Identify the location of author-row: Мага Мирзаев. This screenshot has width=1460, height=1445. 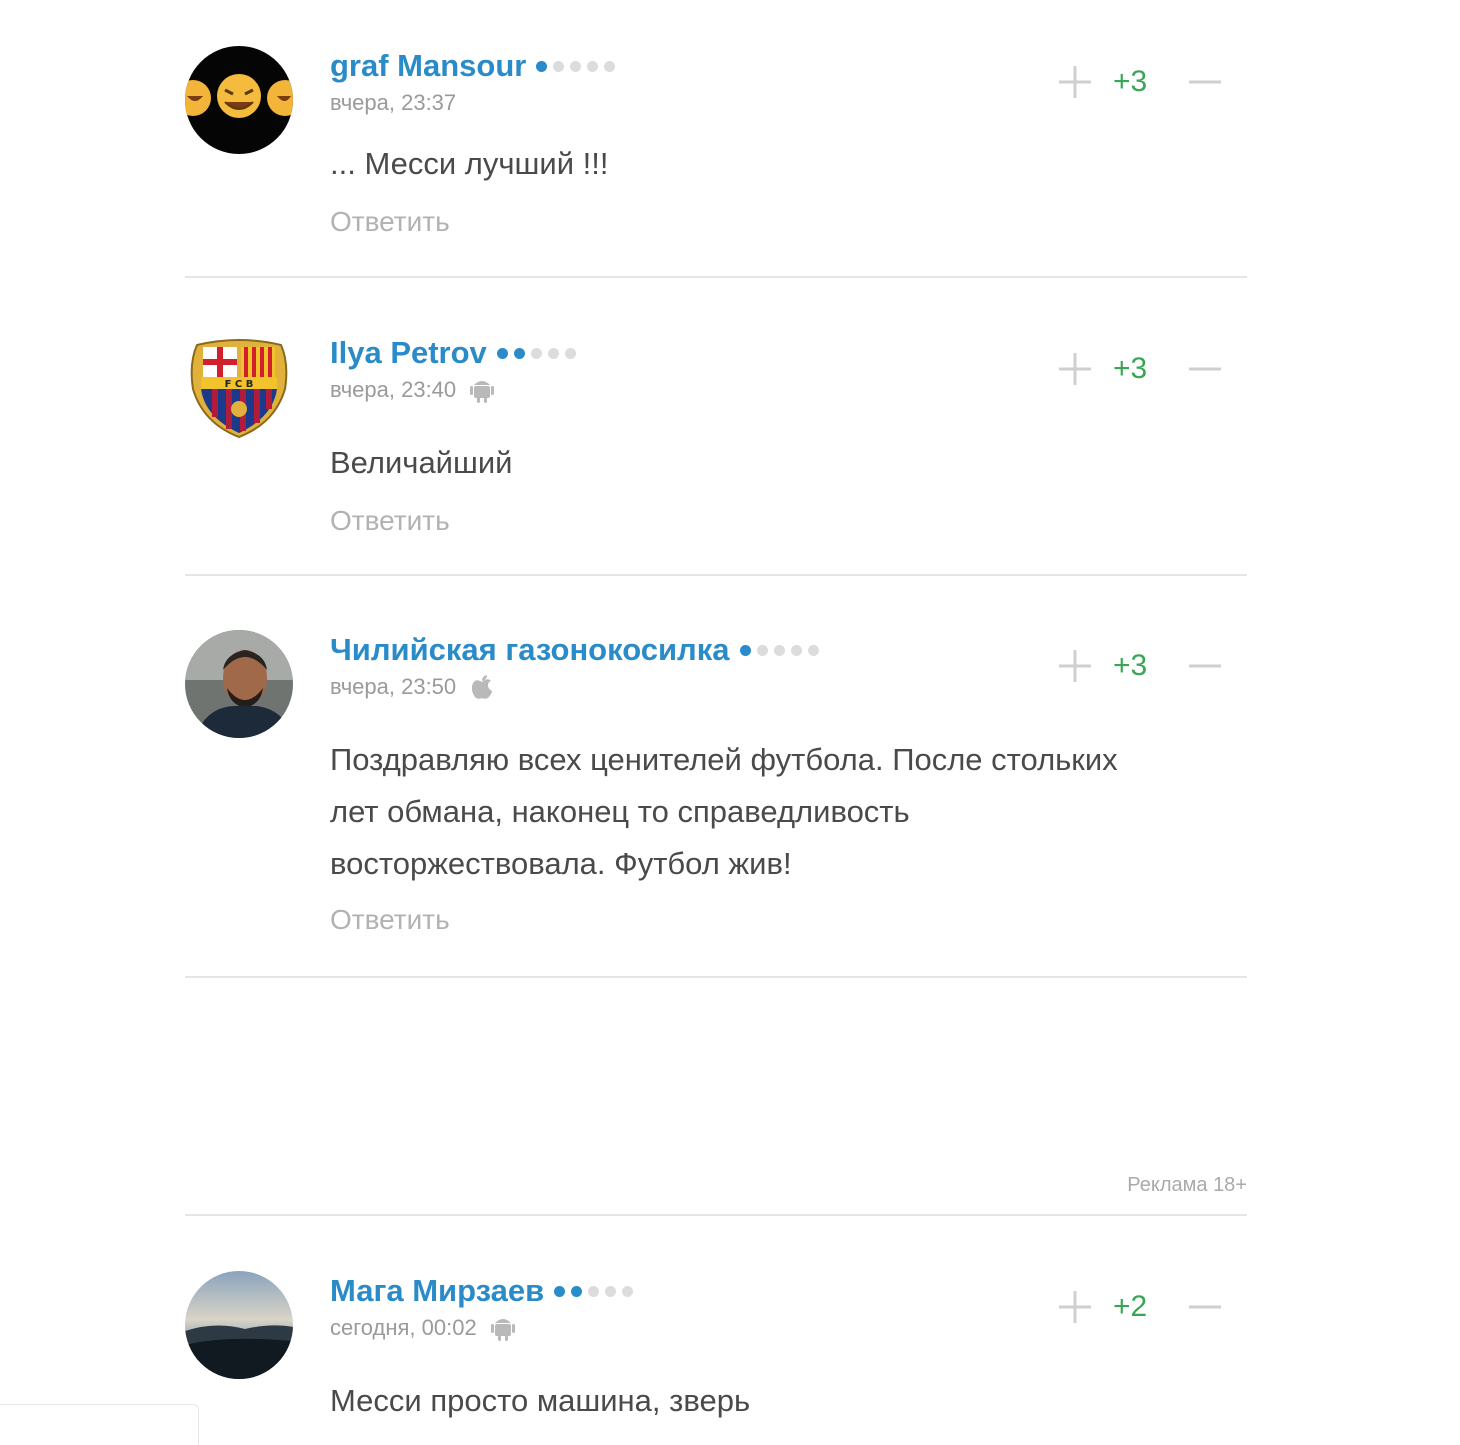
(484, 1291).